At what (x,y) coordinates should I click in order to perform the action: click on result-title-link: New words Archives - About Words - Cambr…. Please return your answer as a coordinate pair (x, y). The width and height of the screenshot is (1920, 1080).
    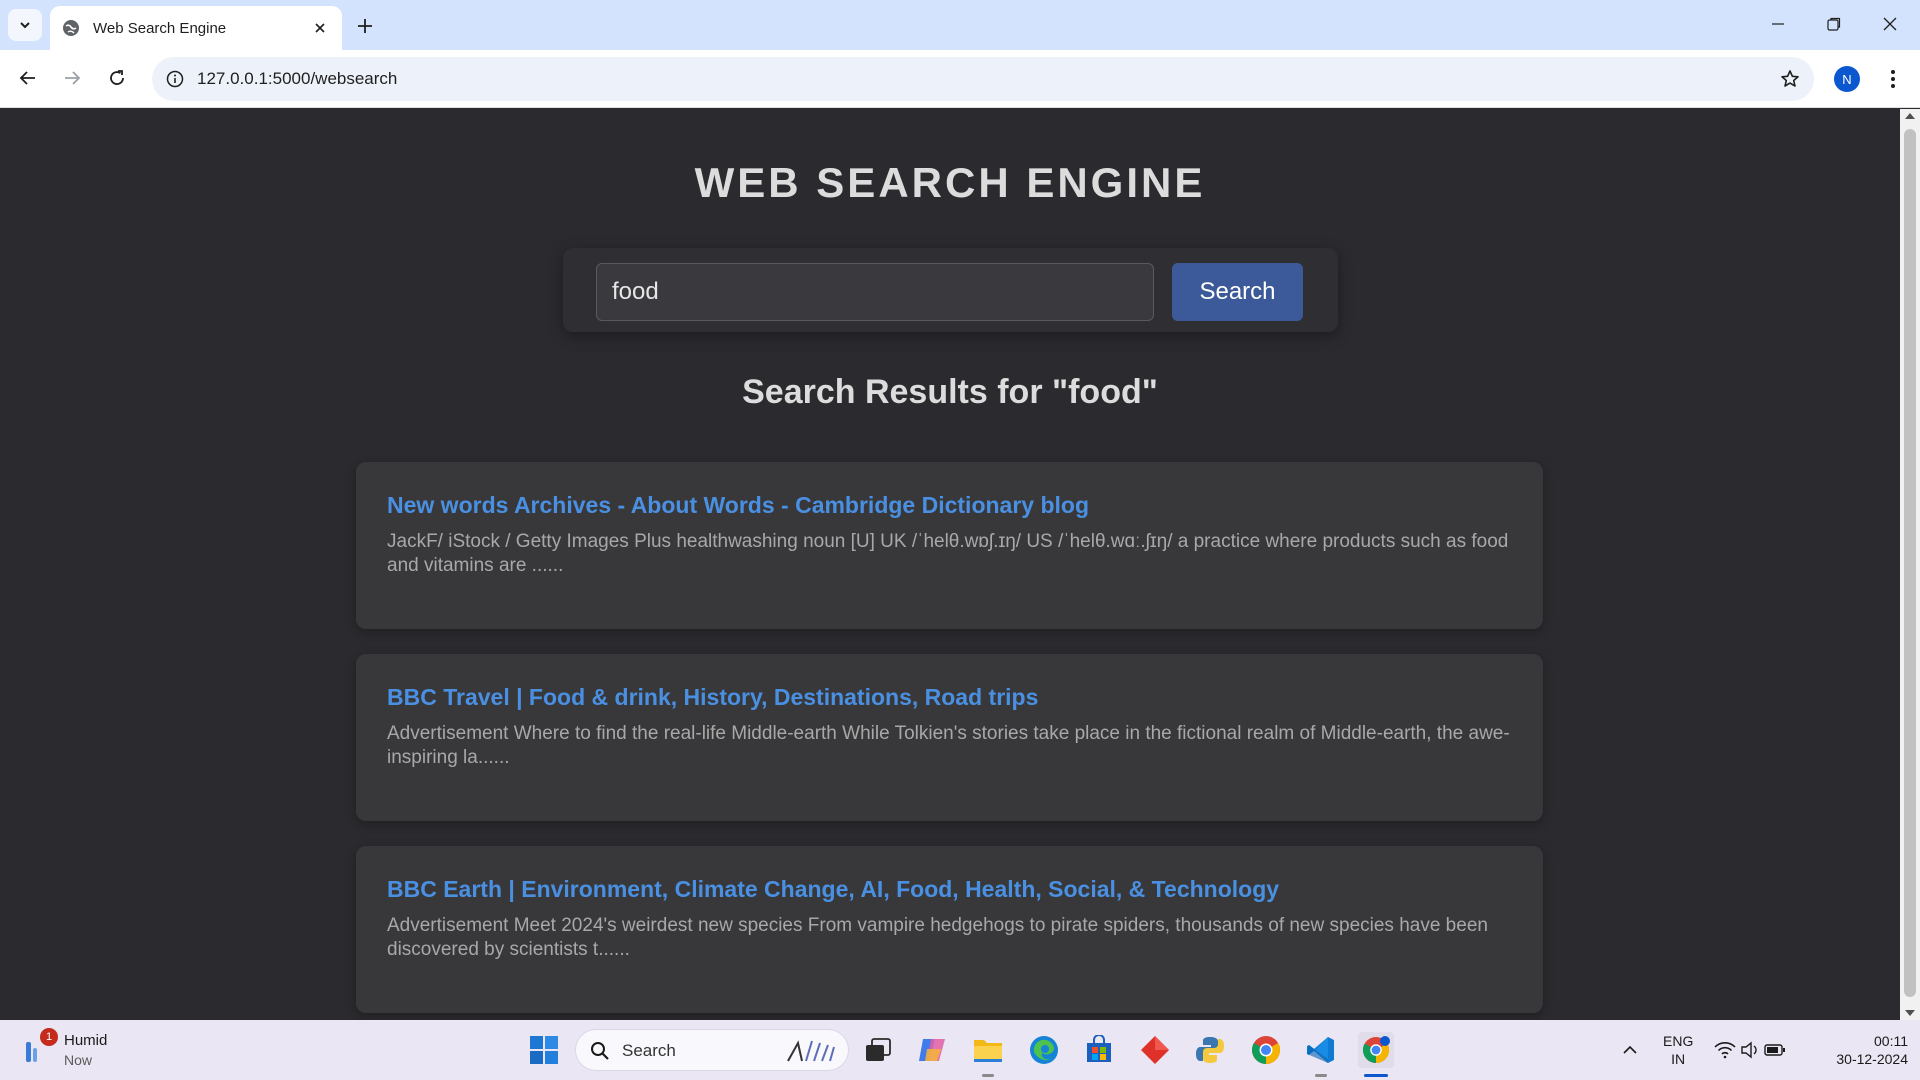
    Looking at the image, I should click on (738, 505).